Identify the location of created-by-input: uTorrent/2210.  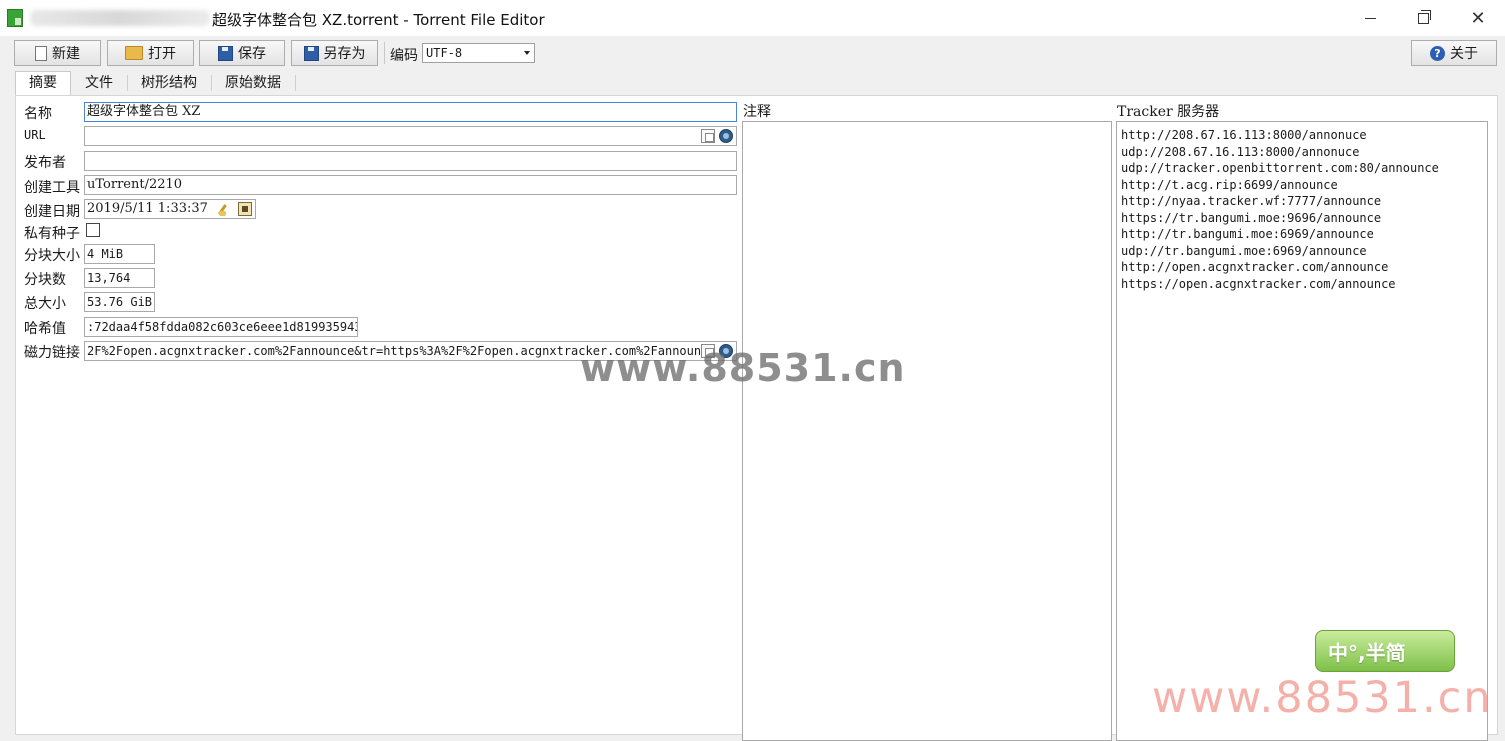
(410, 185).